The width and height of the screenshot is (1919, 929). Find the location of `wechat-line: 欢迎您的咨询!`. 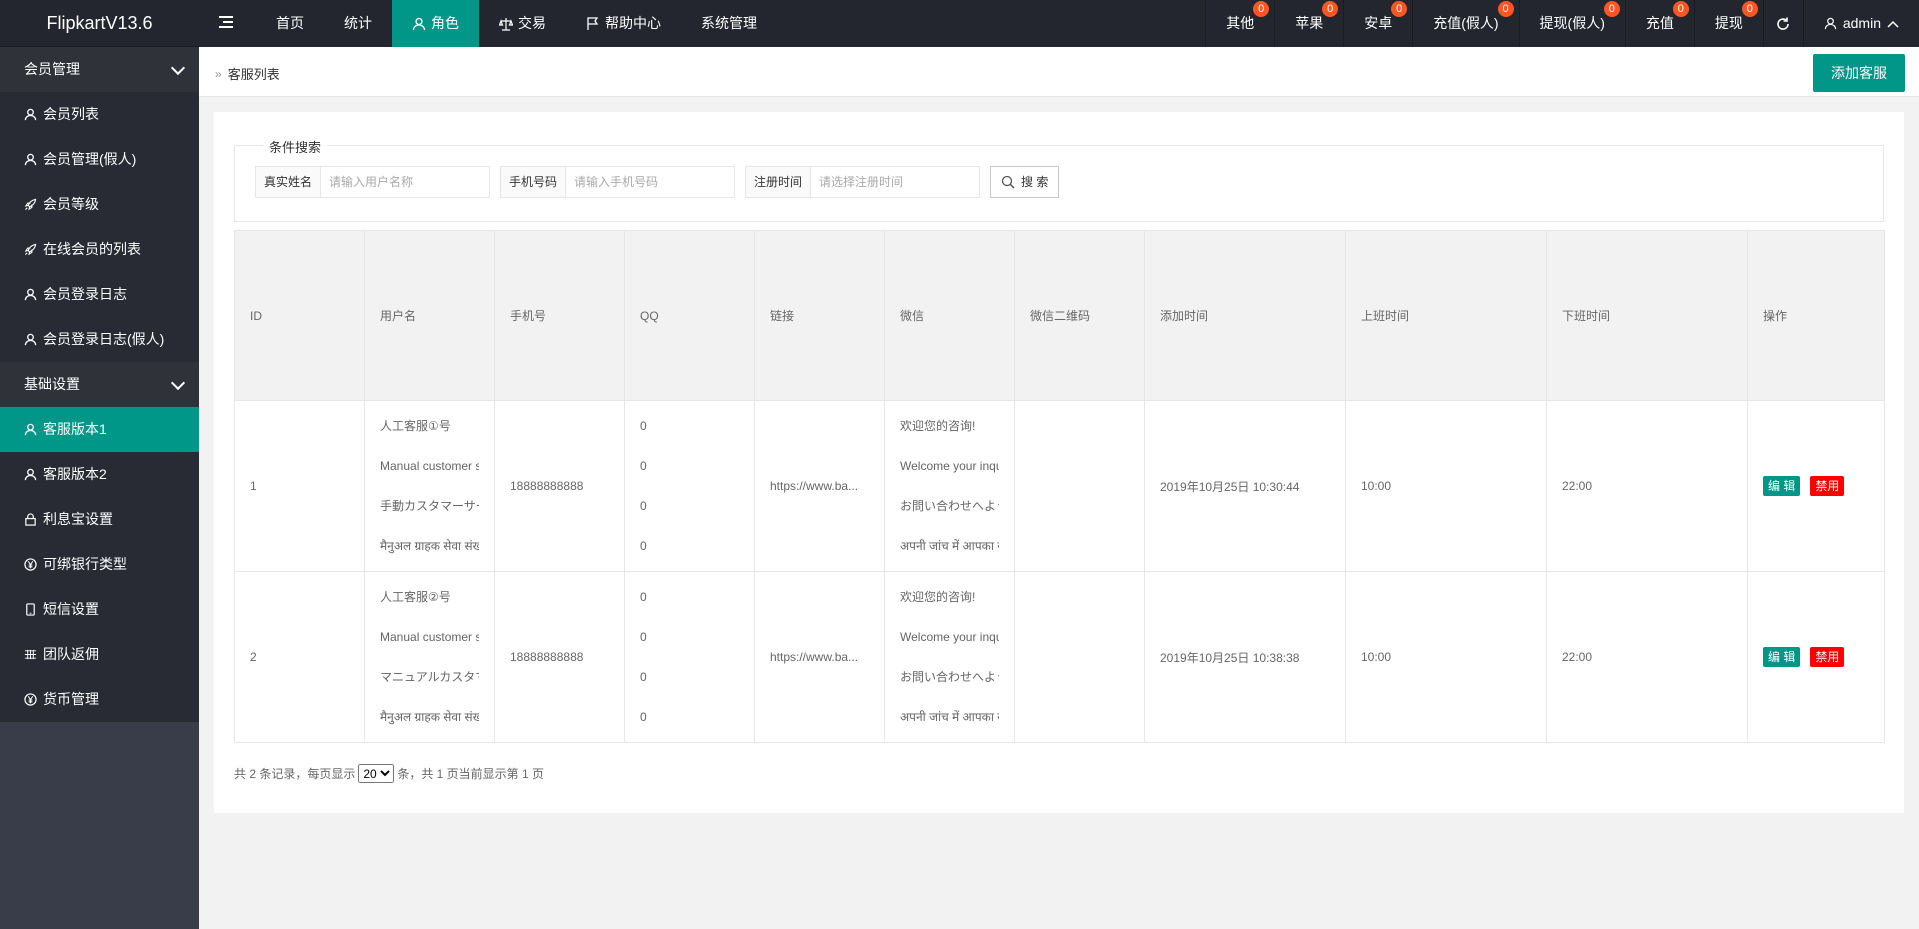

wechat-line: 欢迎您的咨询! is located at coordinates (938, 597).